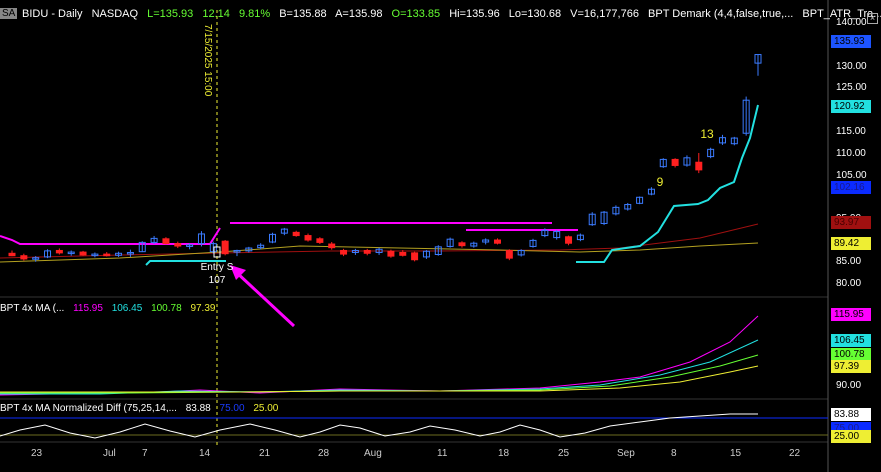 This screenshot has width=881, height=472. What do you see at coordinates (851, 187) in the screenshot?
I see `demark-level-box: 102.16` at bounding box center [851, 187].